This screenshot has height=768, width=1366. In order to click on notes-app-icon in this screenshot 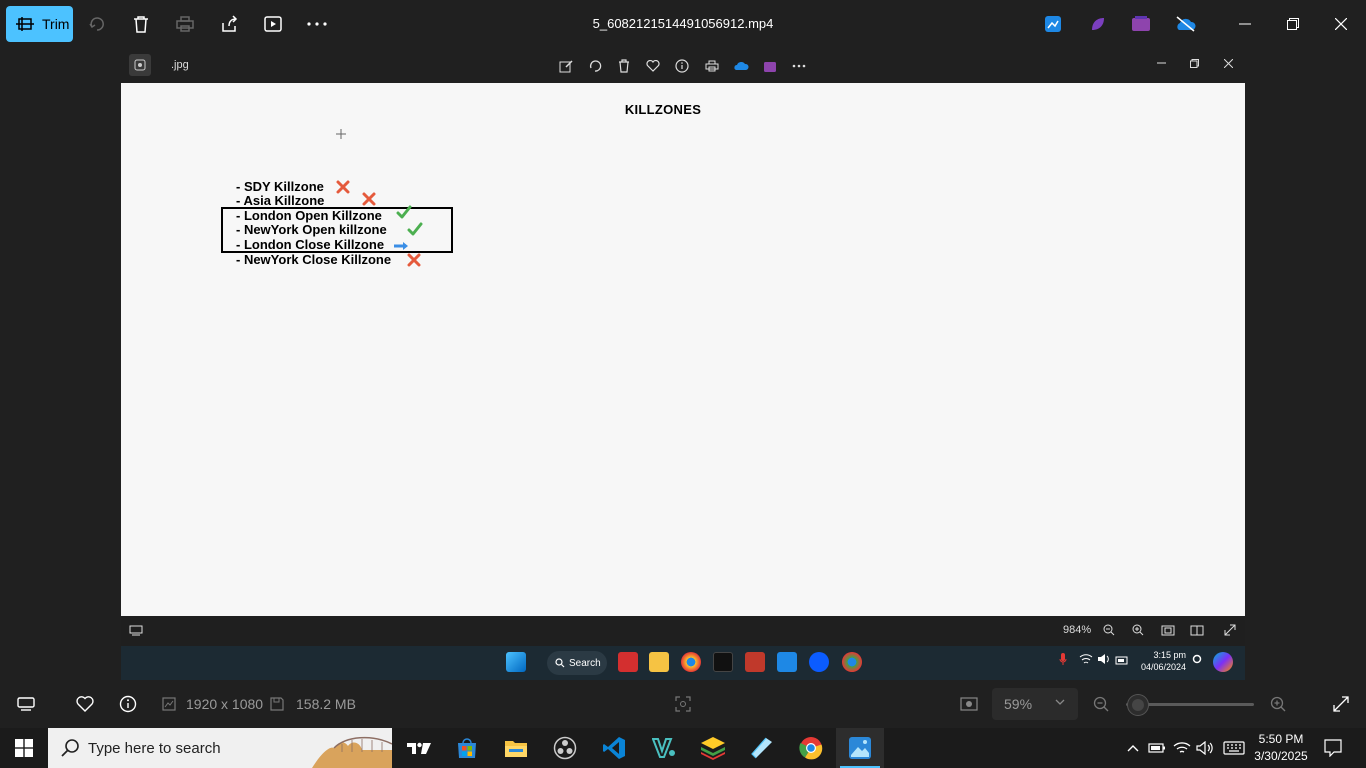, I will do `click(761, 748)`.